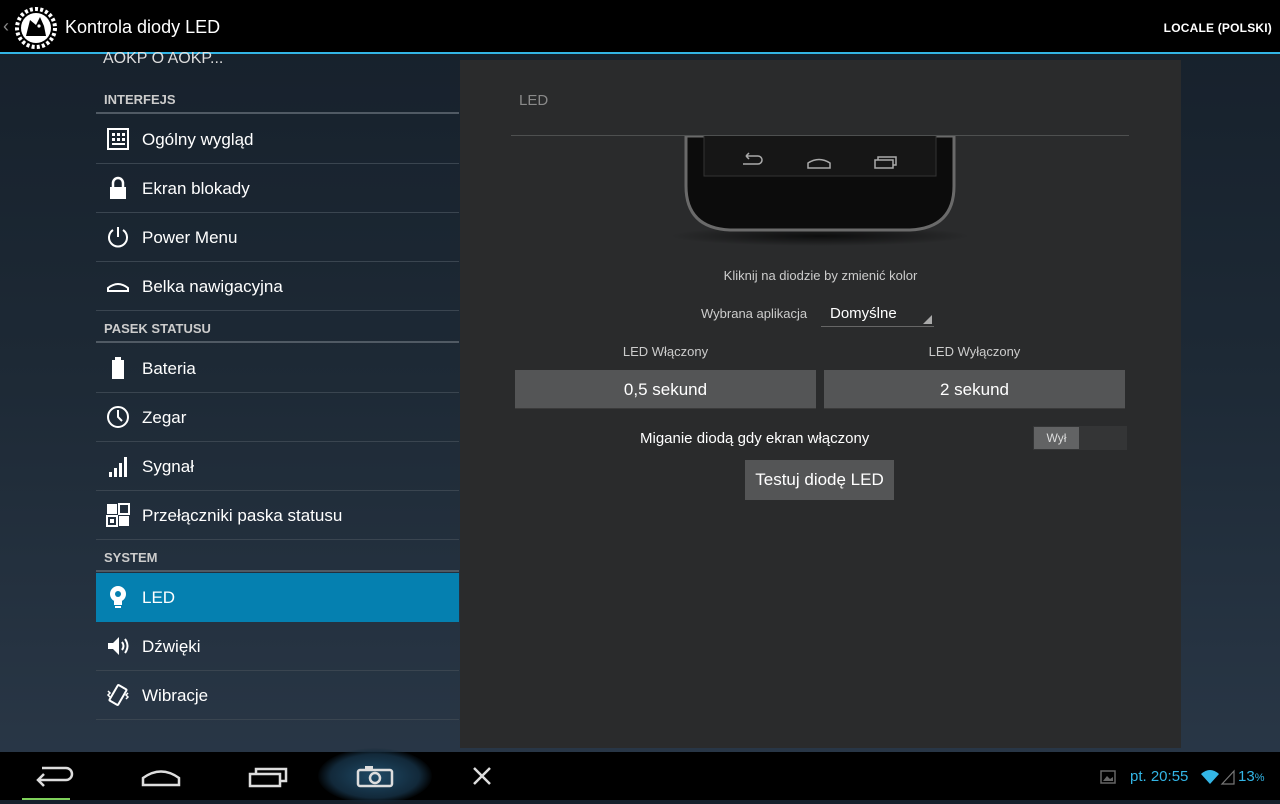 Image resolution: width=1280 pixels, height=804 pixels. What do you see at coordinates (1108, 777) in the screenshot?
I see `gallery-notification-icon` at bounding box center [1108, 777].